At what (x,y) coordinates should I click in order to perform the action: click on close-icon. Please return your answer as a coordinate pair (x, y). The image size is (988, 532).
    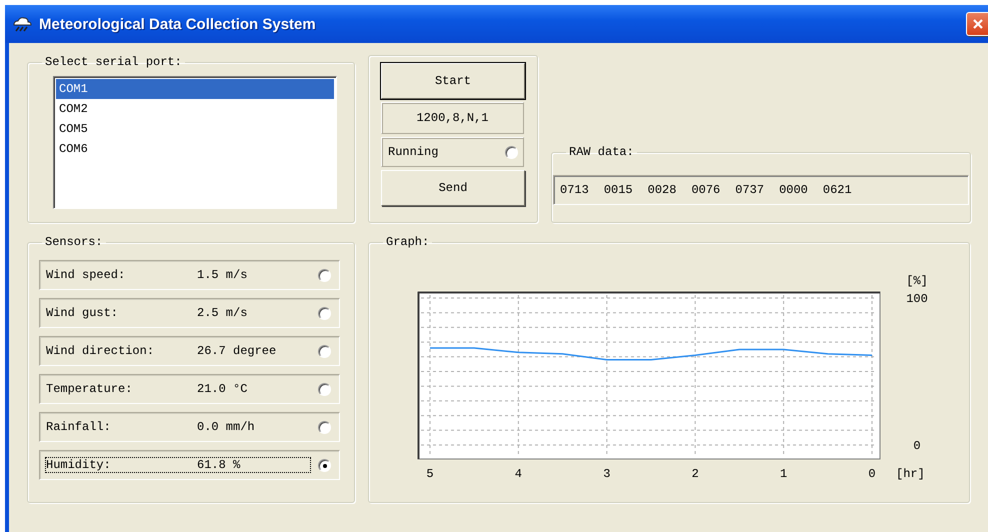
    Looking at the image, I should click on (978, 24).